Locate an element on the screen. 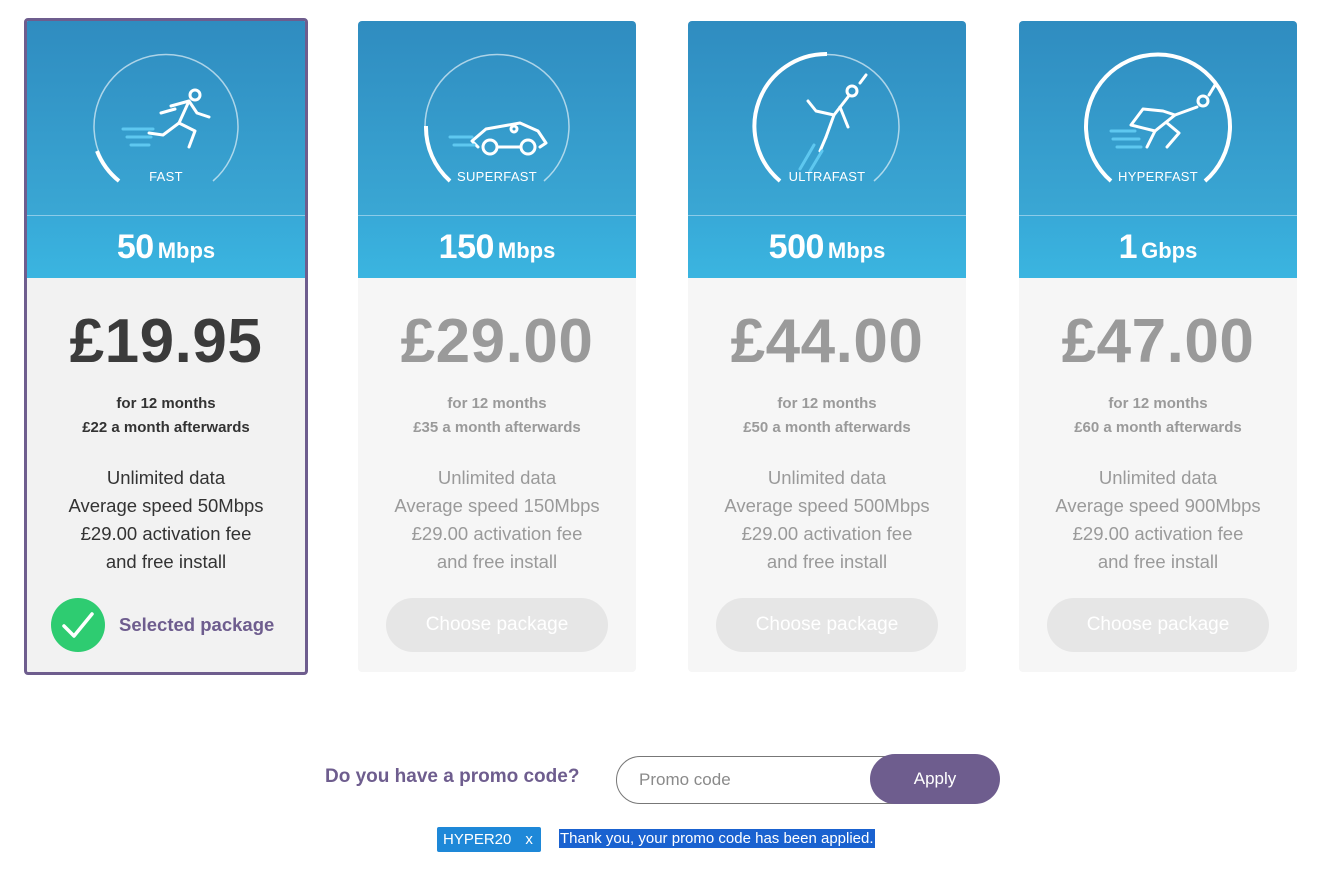 Image resolution: width=1331 pixels, height=882 pixels. selected-indicator: Selected package is located at coordinates (178, 625).